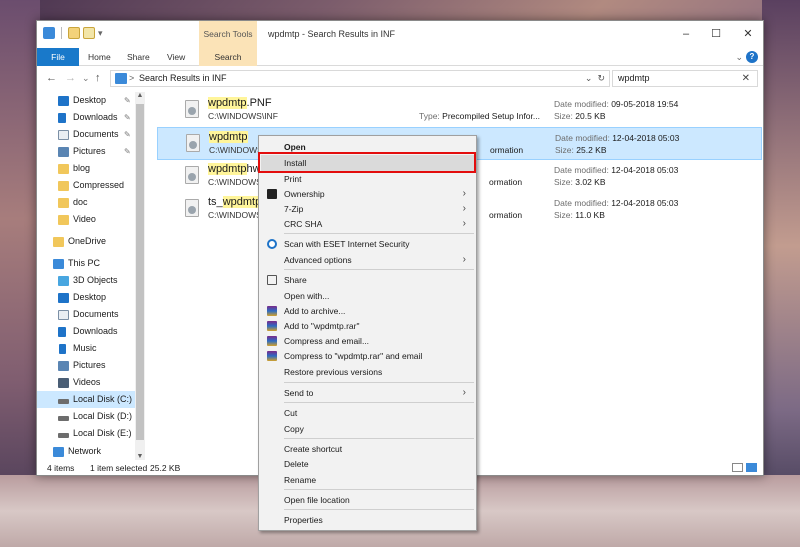  What do you see at coordinates (86, 263) in the screenshot?
I see `nav-item-this-pc: This PC` at bounding box center [86, 263].